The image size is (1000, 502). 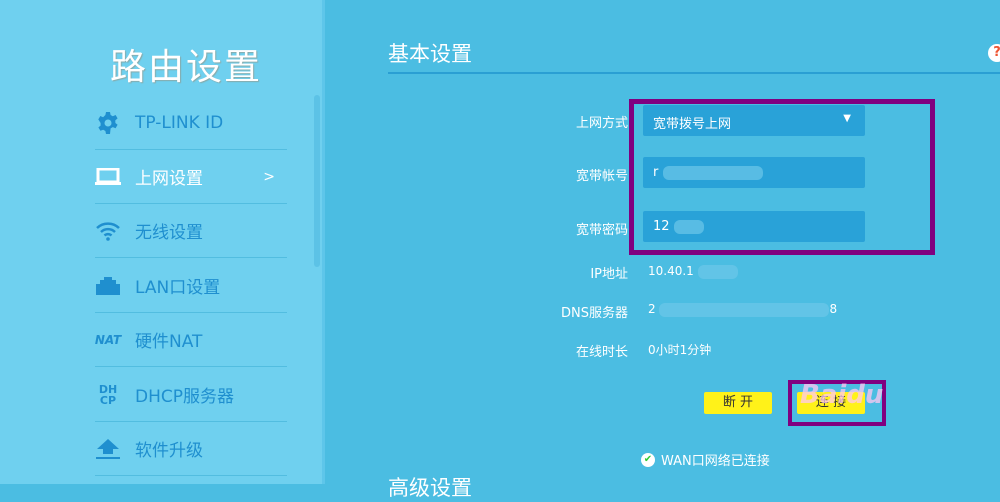 What do you see at coordinates (743, 309) in the screenshot?
I see `dns-value: 2 8` at bounding box center [743, 309].